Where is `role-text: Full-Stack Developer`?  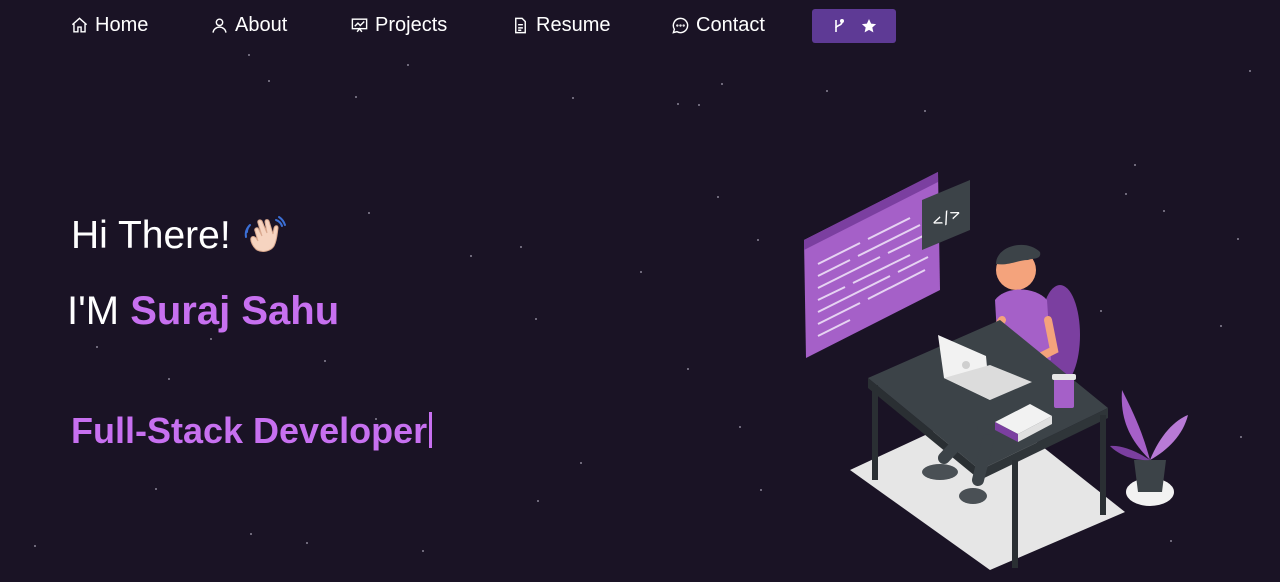 role-text: Full-Stack Developer is located at coordinates (249, 430).